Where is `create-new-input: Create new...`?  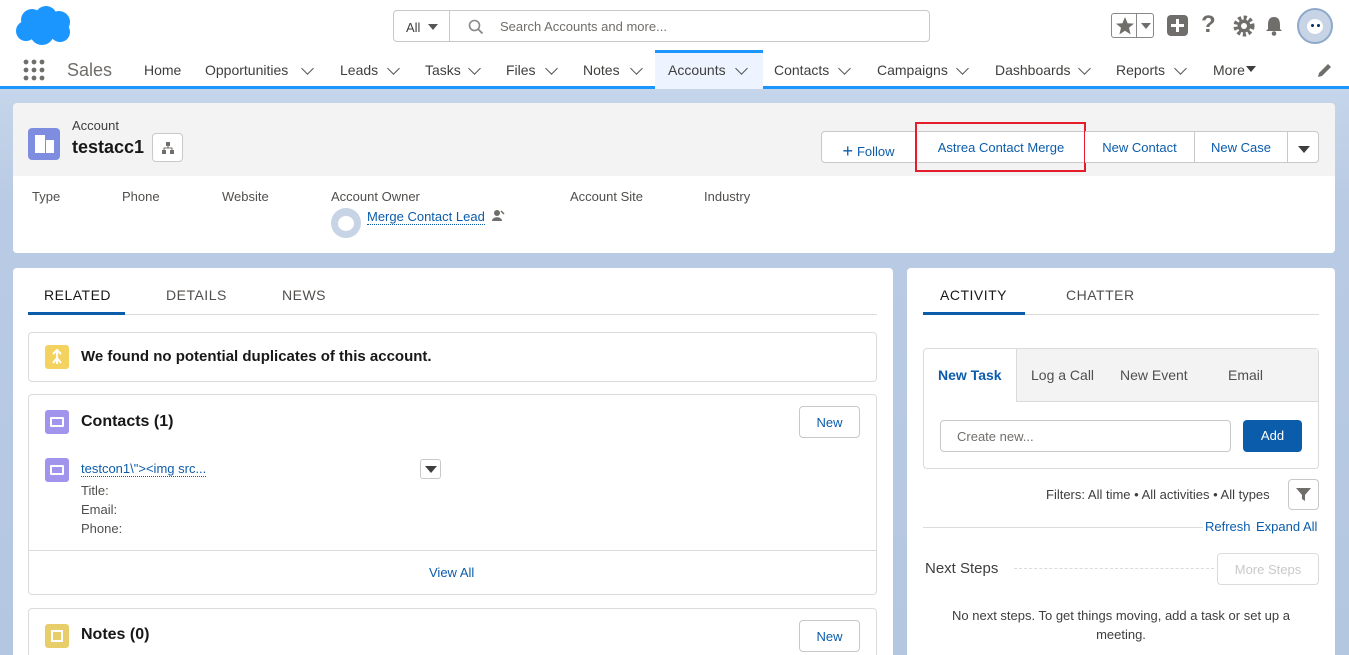 create-new-input: Create new... is located at coordinates (1085, 436).